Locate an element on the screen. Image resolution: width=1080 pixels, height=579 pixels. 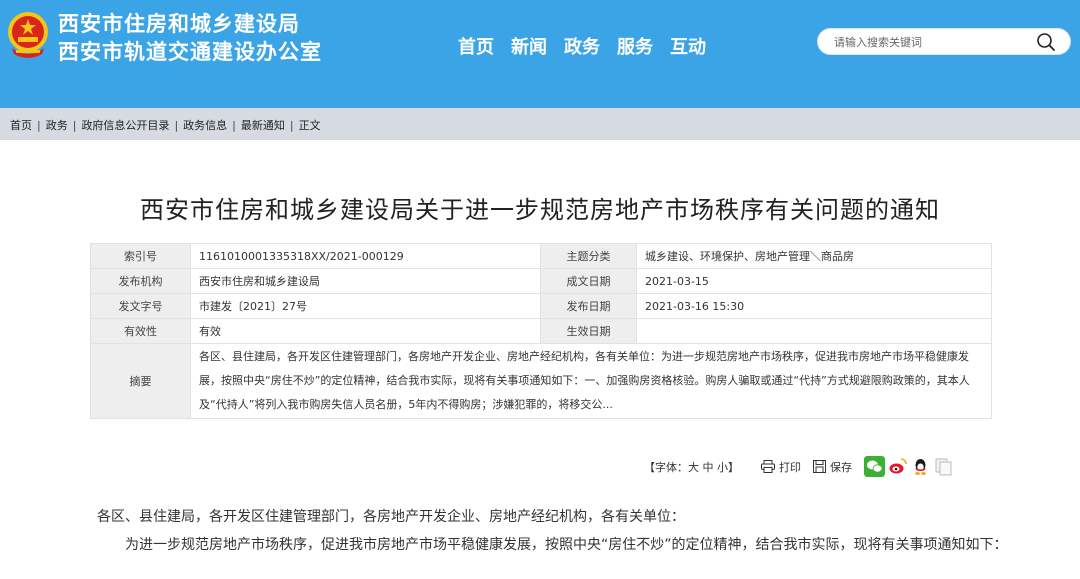
breadcrumb-gov-info: 政务信息 is located at coordinates (205, 125).